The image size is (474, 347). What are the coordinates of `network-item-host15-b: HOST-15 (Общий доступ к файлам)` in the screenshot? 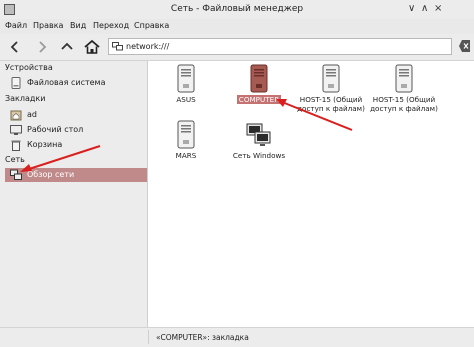 It's located at (404, 88).